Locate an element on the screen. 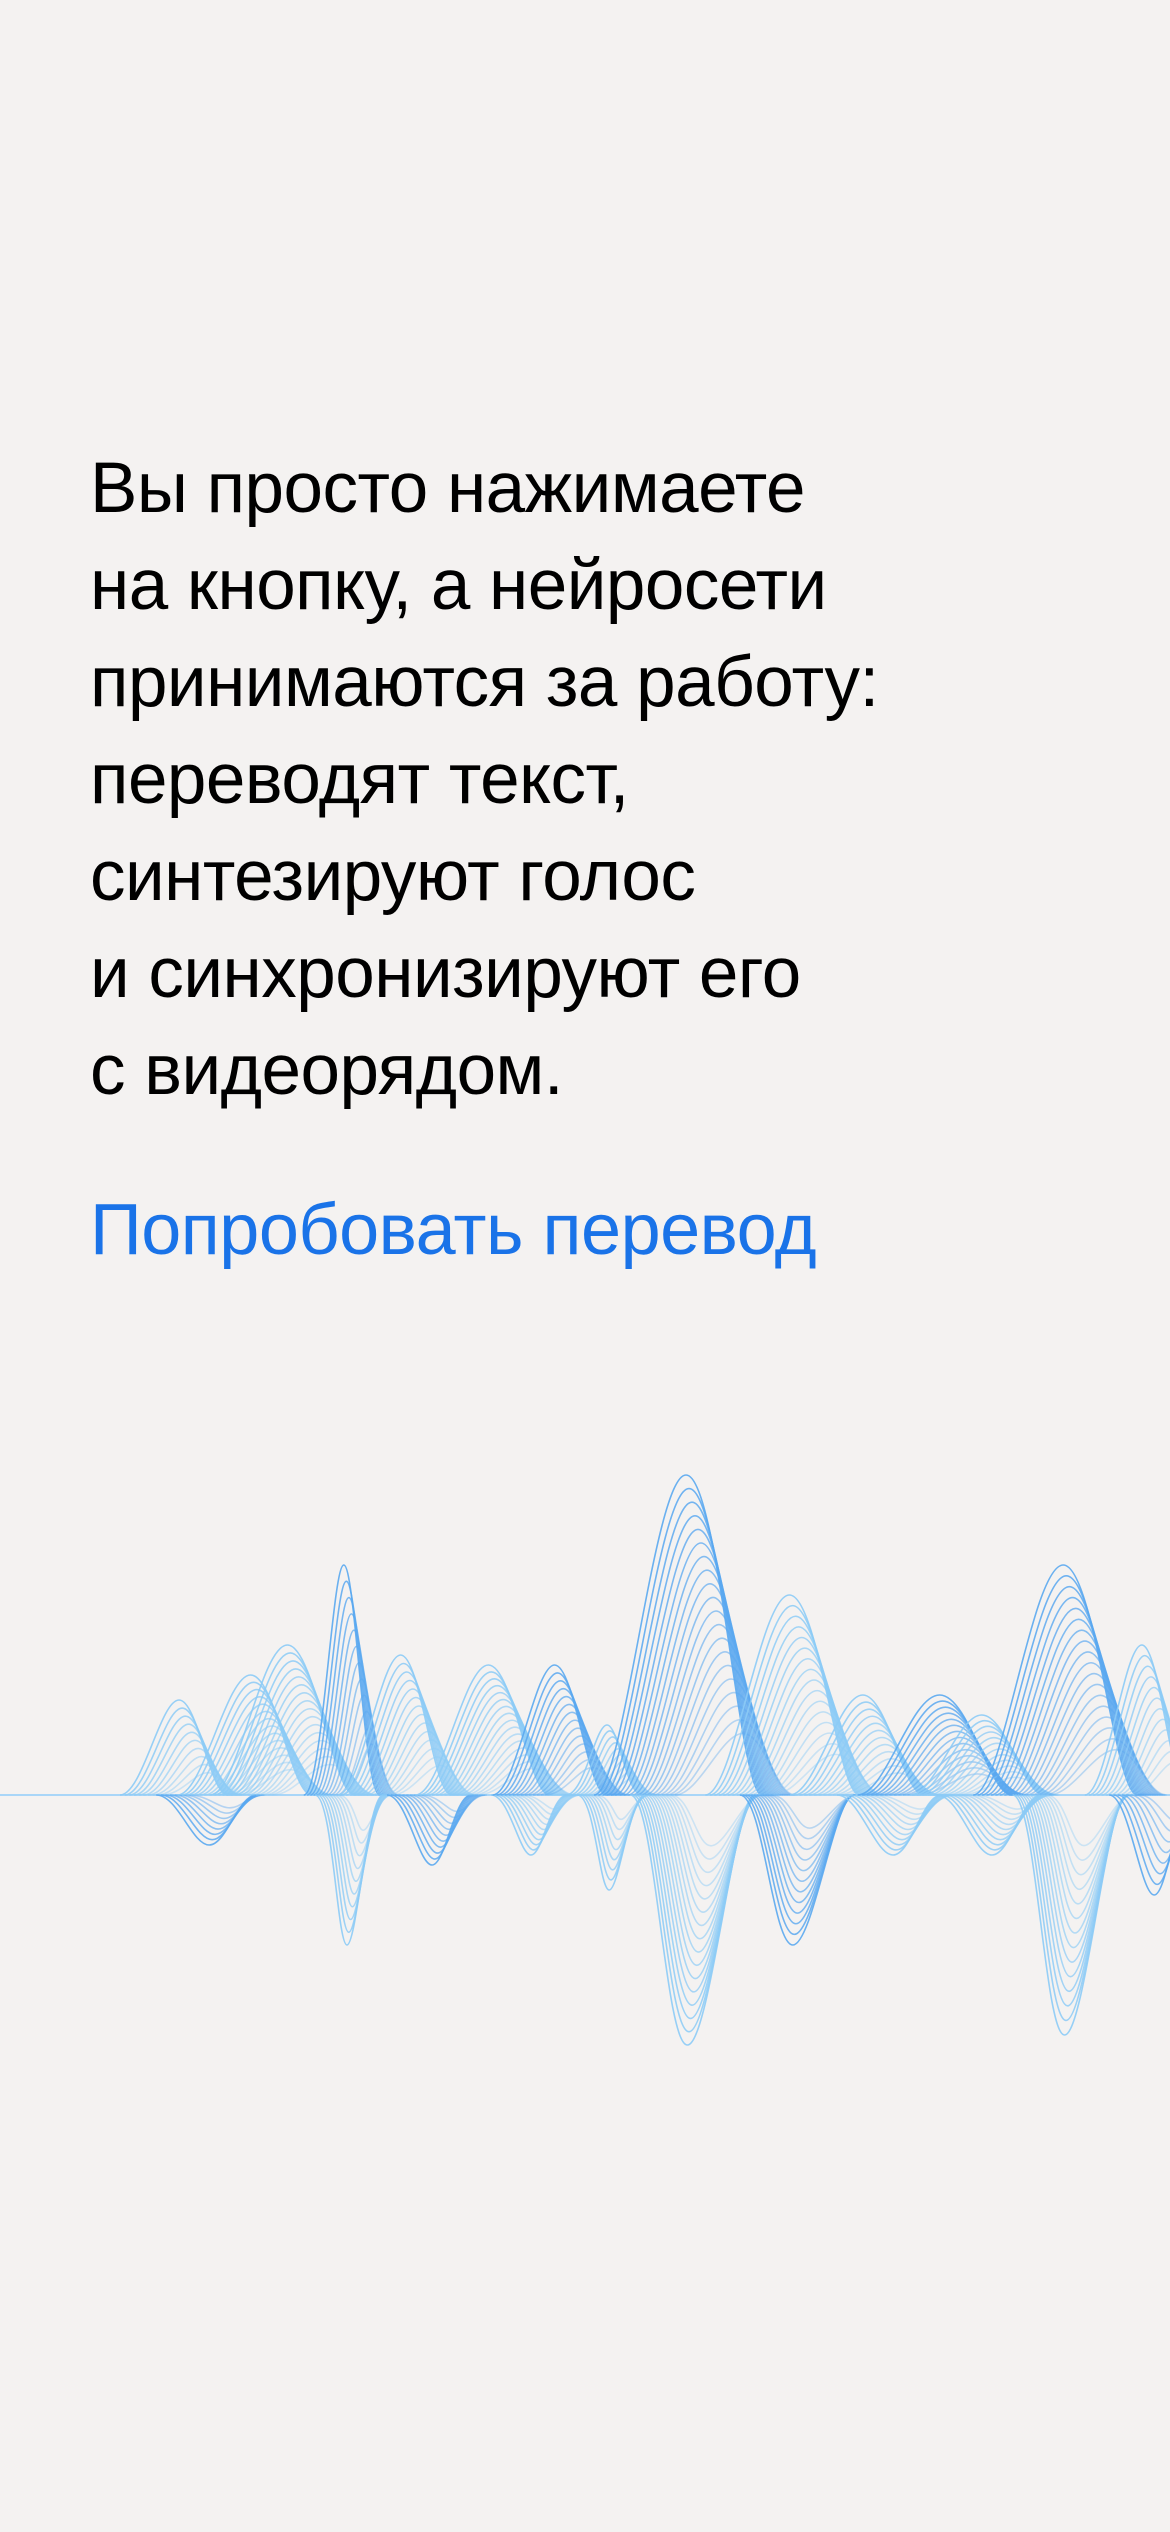 The height and width of the screenshot is (2532, 1170). intro-line: на кнопку, а нейросети is located at coordinates (458, 585).